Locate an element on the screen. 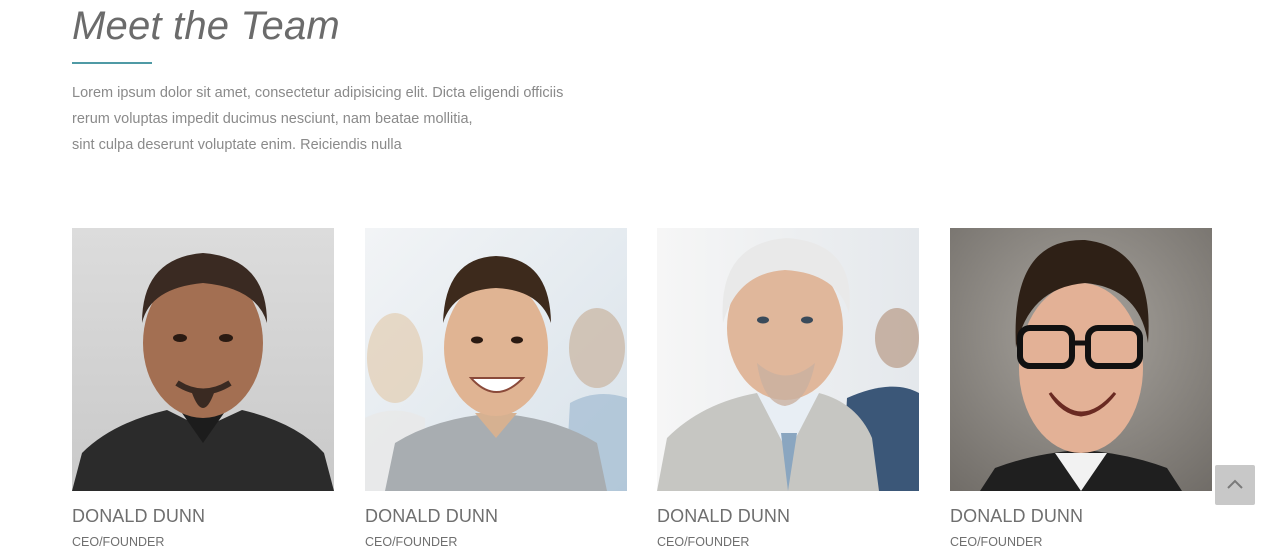 This screenshot has height=556, width=1284. chevron-up-icon is located at coordinates (1235, 485).